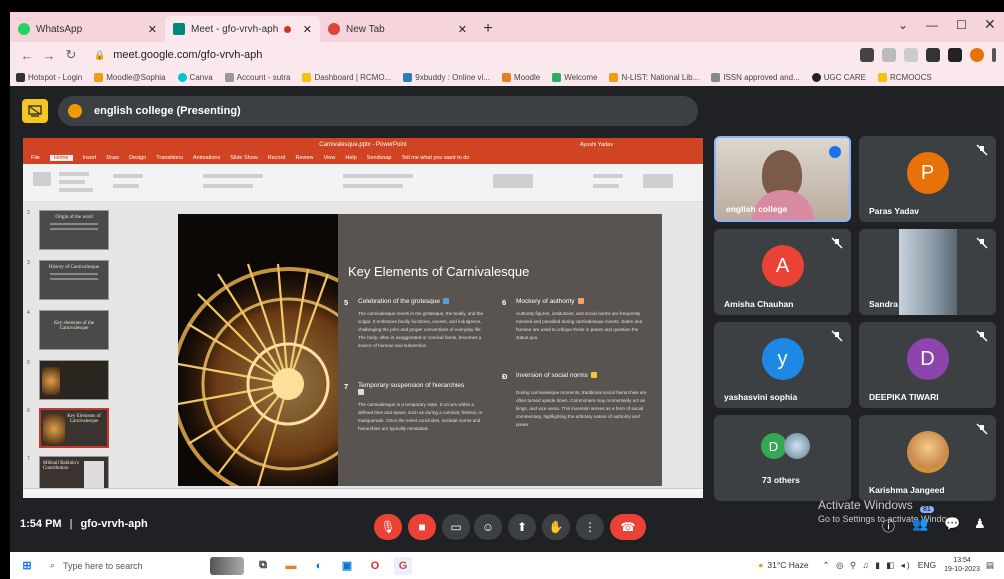 Image resolution: width=1004 pixels, height=579 pixels. What do you see at coordinates (977, 55) in the screenshot?
I see `profile-avatar` at bounding box center [977, 55].